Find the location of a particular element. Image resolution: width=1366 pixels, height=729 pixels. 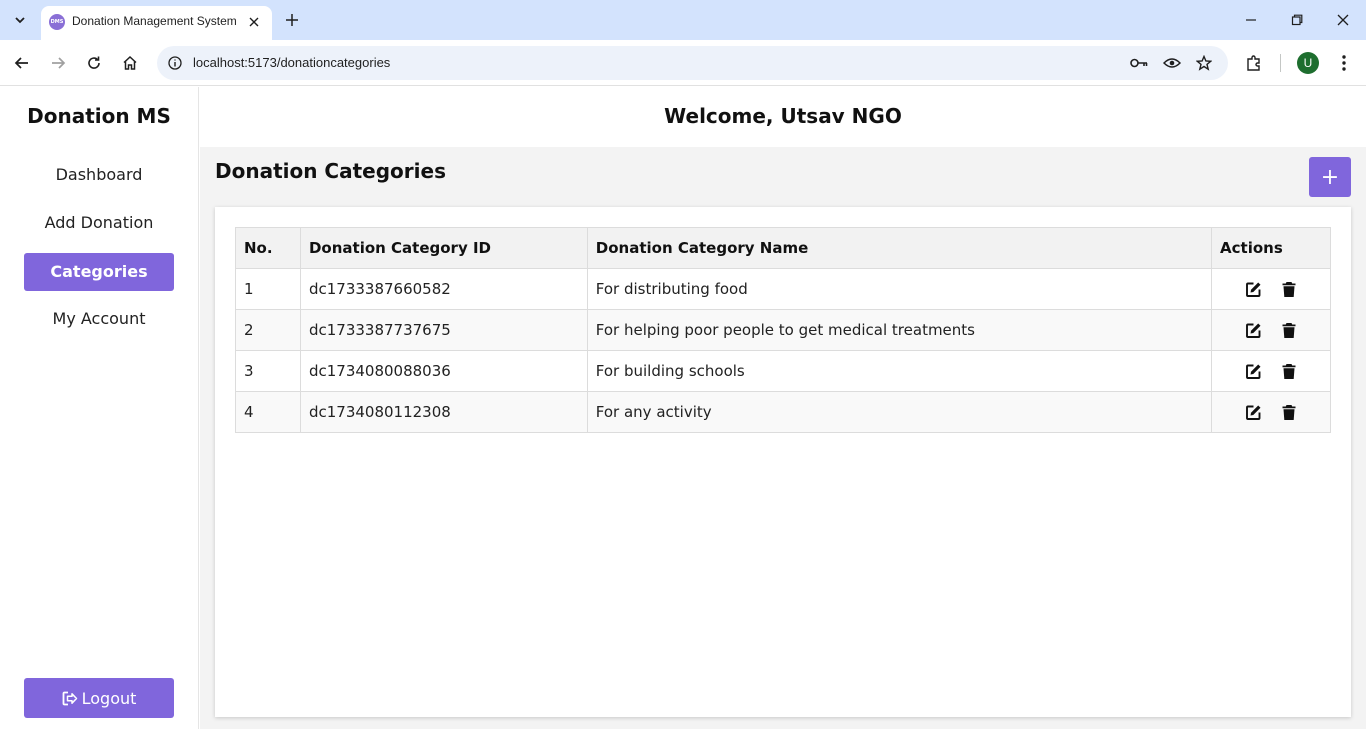

logout-label: Logout is located at coordinates (109, 698).